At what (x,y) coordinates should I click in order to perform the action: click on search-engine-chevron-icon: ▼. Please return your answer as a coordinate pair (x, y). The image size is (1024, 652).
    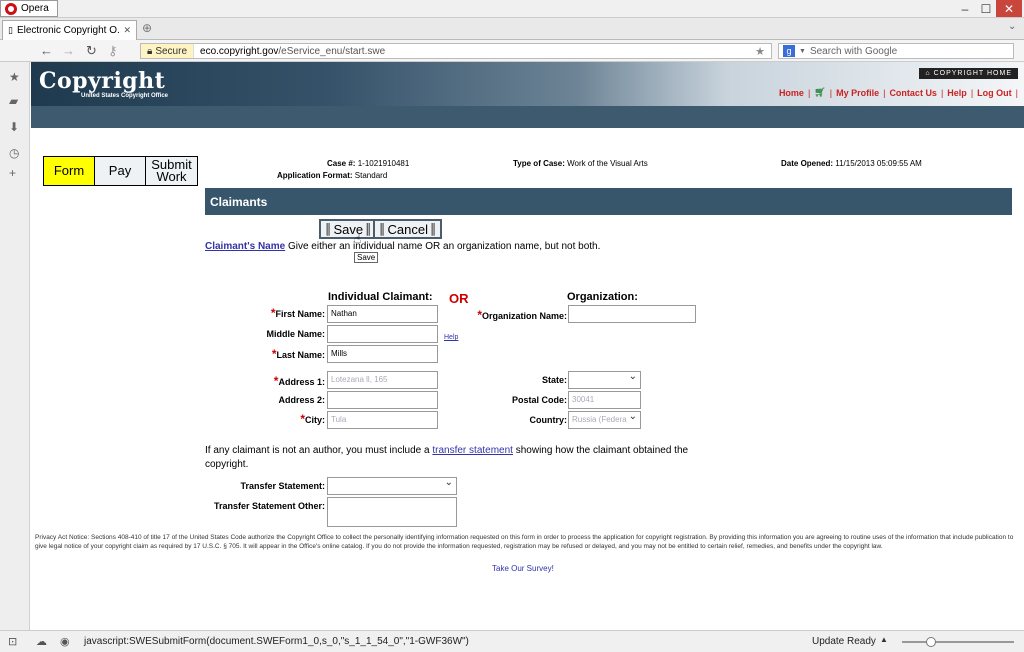
    Looking at the image, I should click on (802, 51).